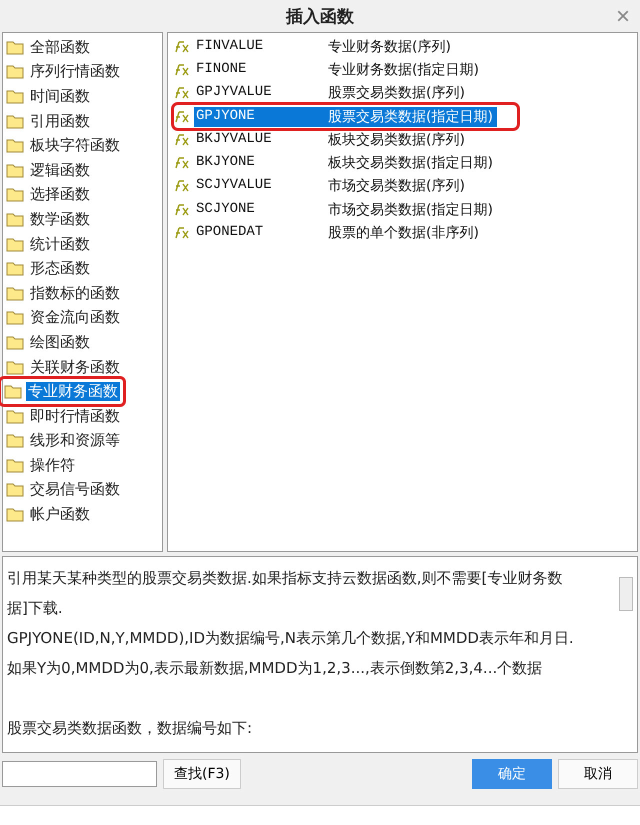  Describe the element at coordinates (75, 367) in the screenshot. I see `category-item: 关联财务函数` at that location.